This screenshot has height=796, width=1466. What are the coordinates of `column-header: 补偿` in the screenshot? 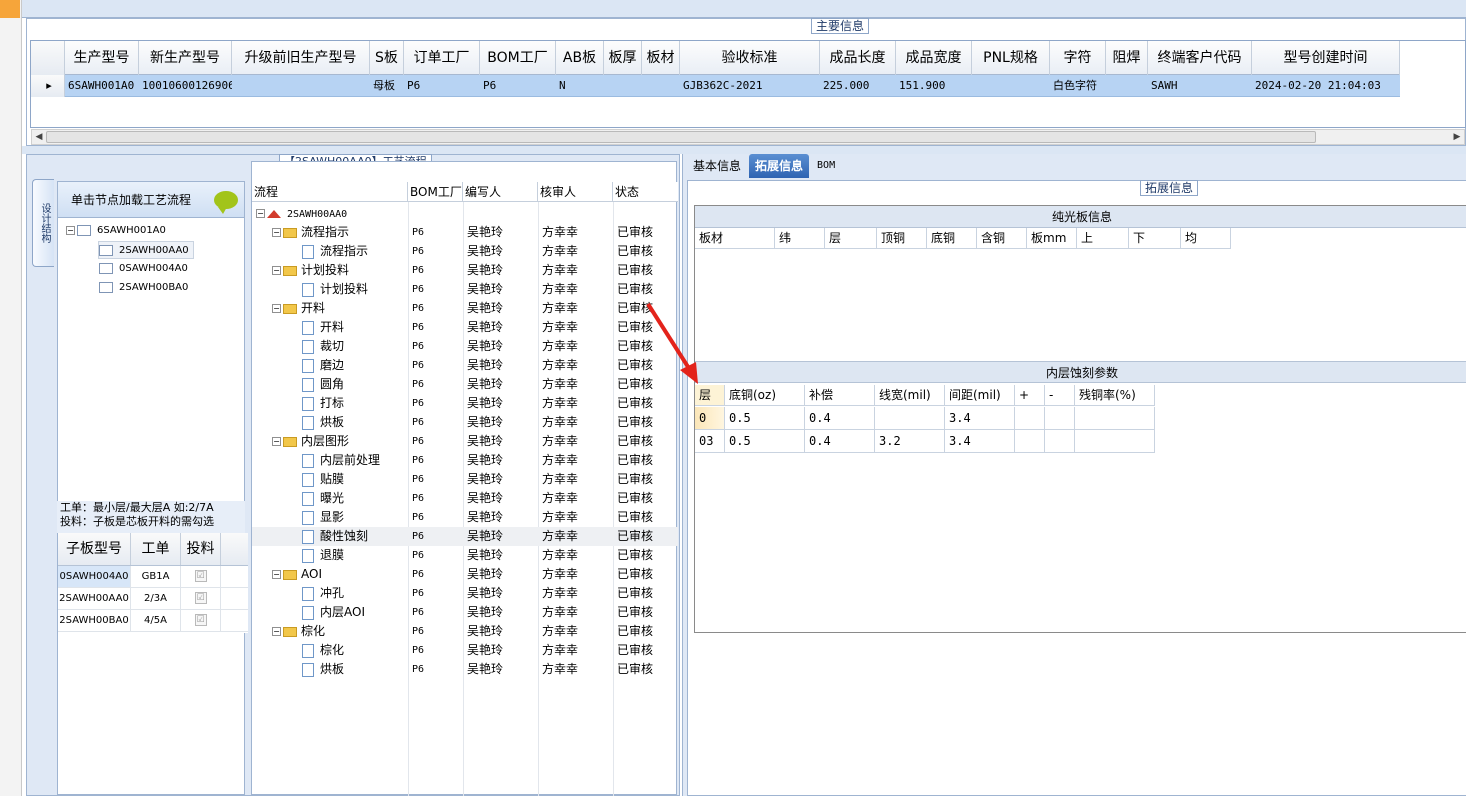 It's located at (840, 395).